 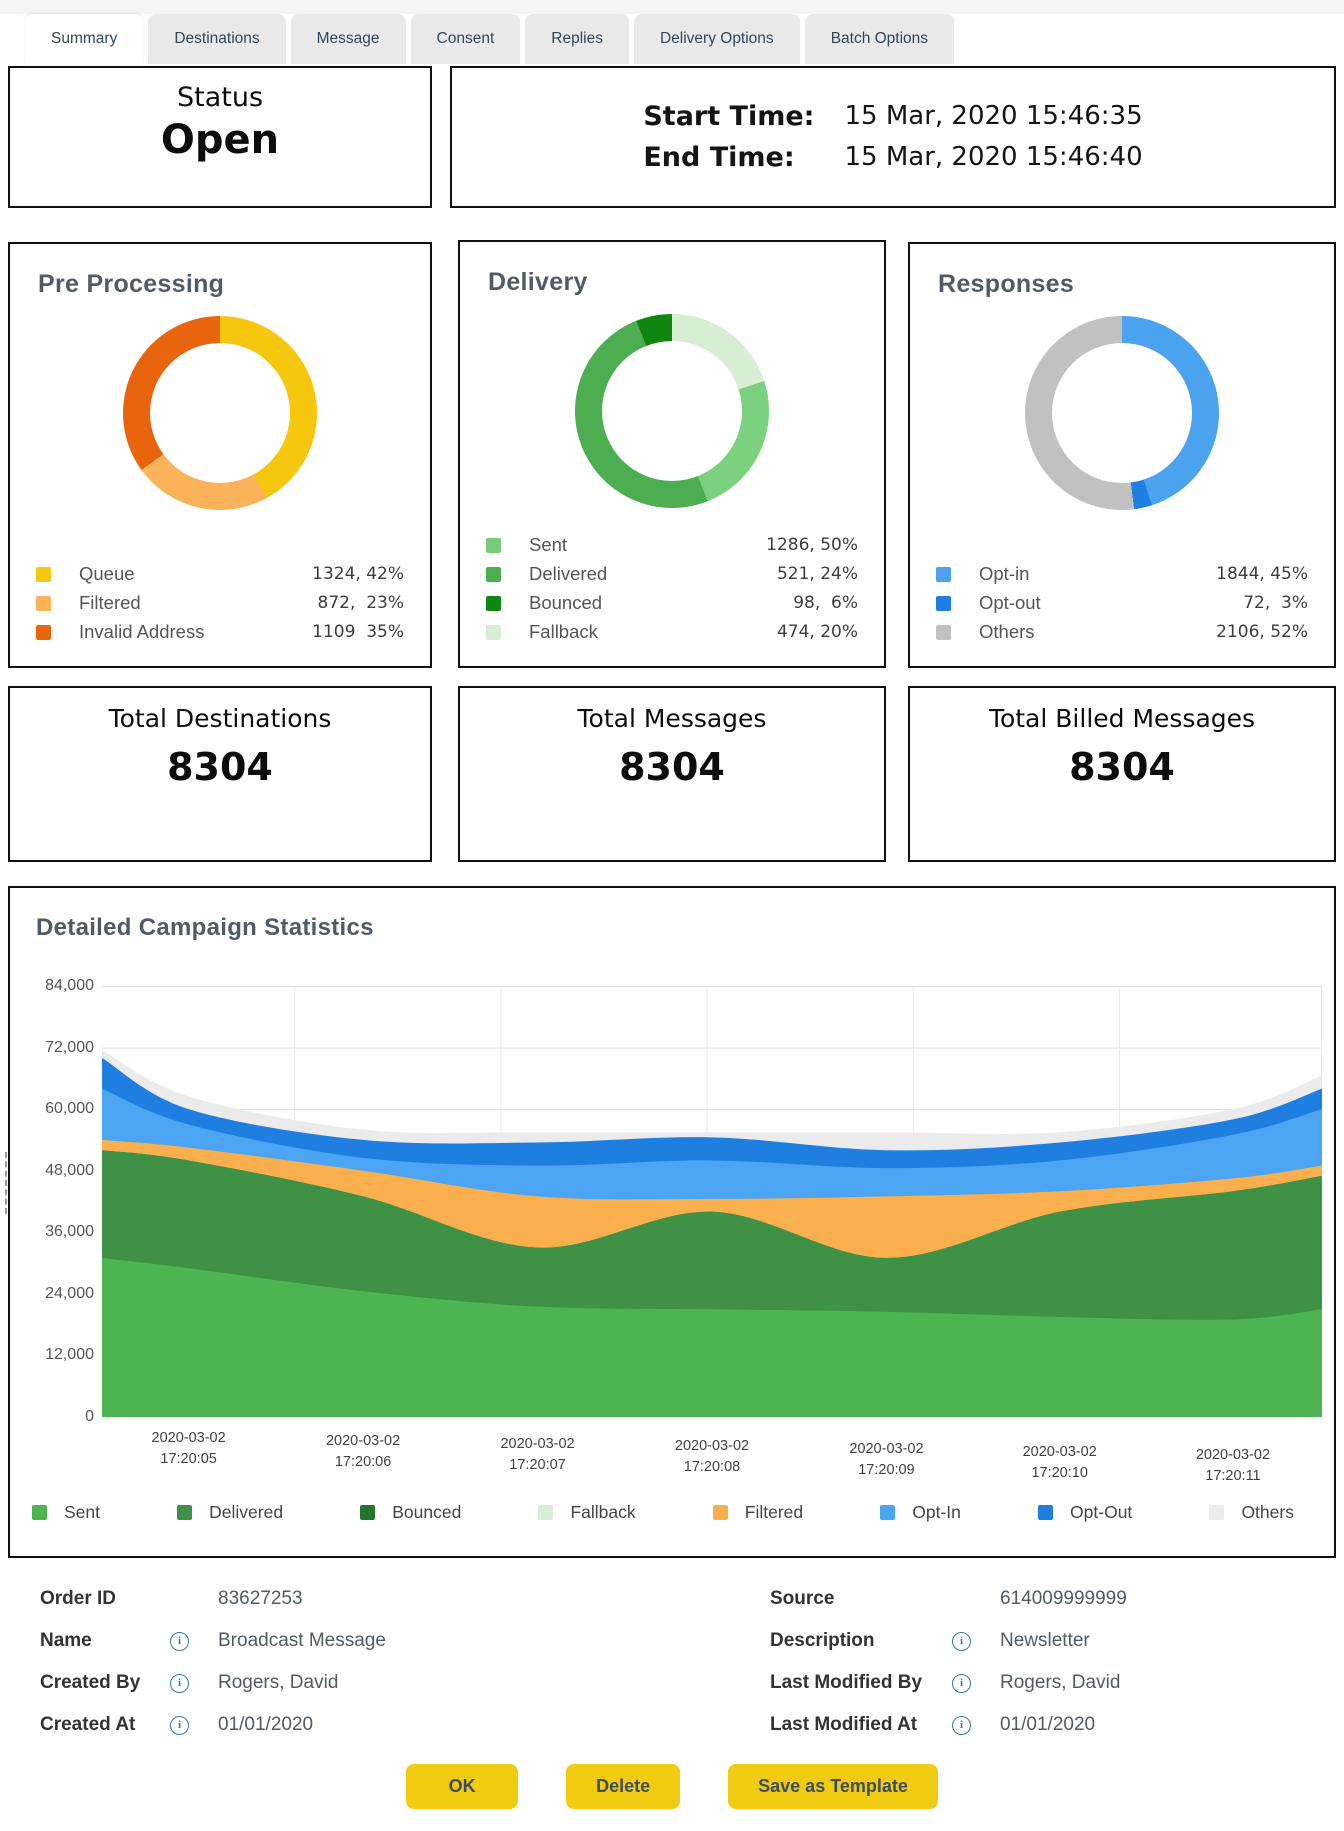 What do you see at coordinates (69, 1109) in the screenshot?
I see `y-tick-label: 60,000` at bounding box center [69, 1109].